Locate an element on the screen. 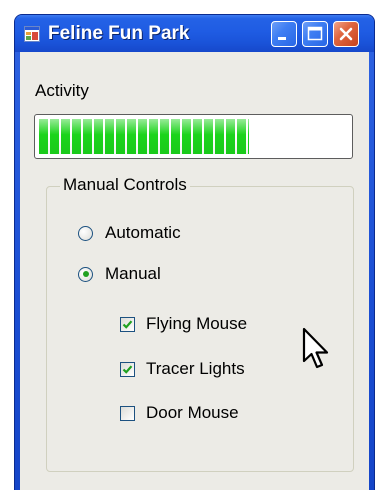 The width and height of the screenshot is (385, 490). application-icon is located at coordinates (32, 34).